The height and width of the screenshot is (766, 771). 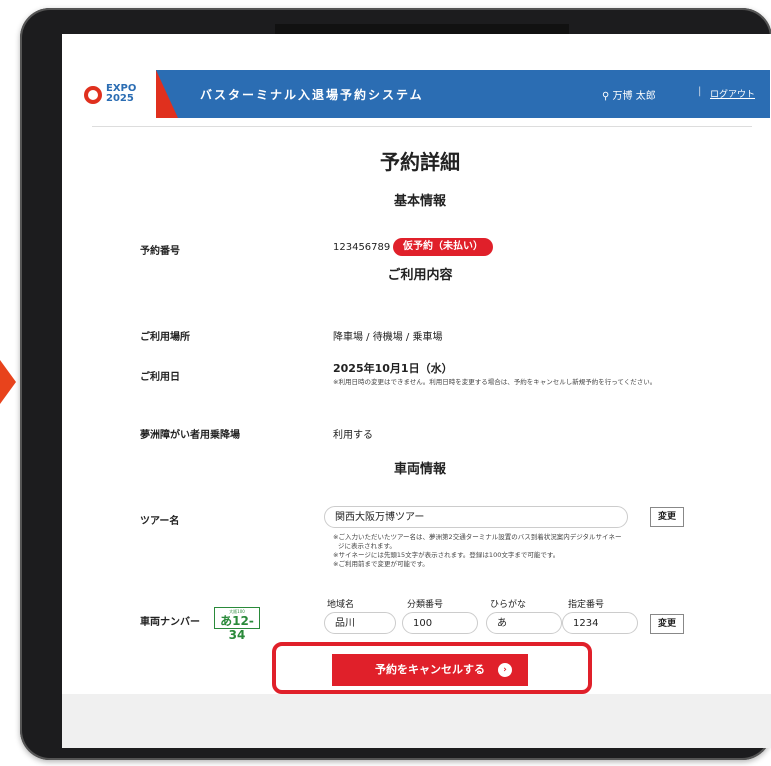 What do you see at coordinates (440, 623) in the screenshot?
I see `class-number-input: 100` at bounding box center [440, 623].